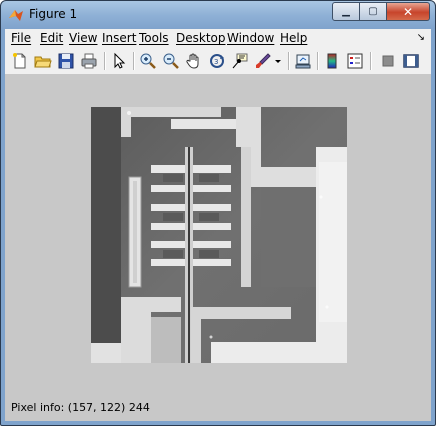 This screenshot has width=436, height=426. Describe the element at coordinates (411, 61) in the screenshot. I see `show-plot-tools-icon` at that location.